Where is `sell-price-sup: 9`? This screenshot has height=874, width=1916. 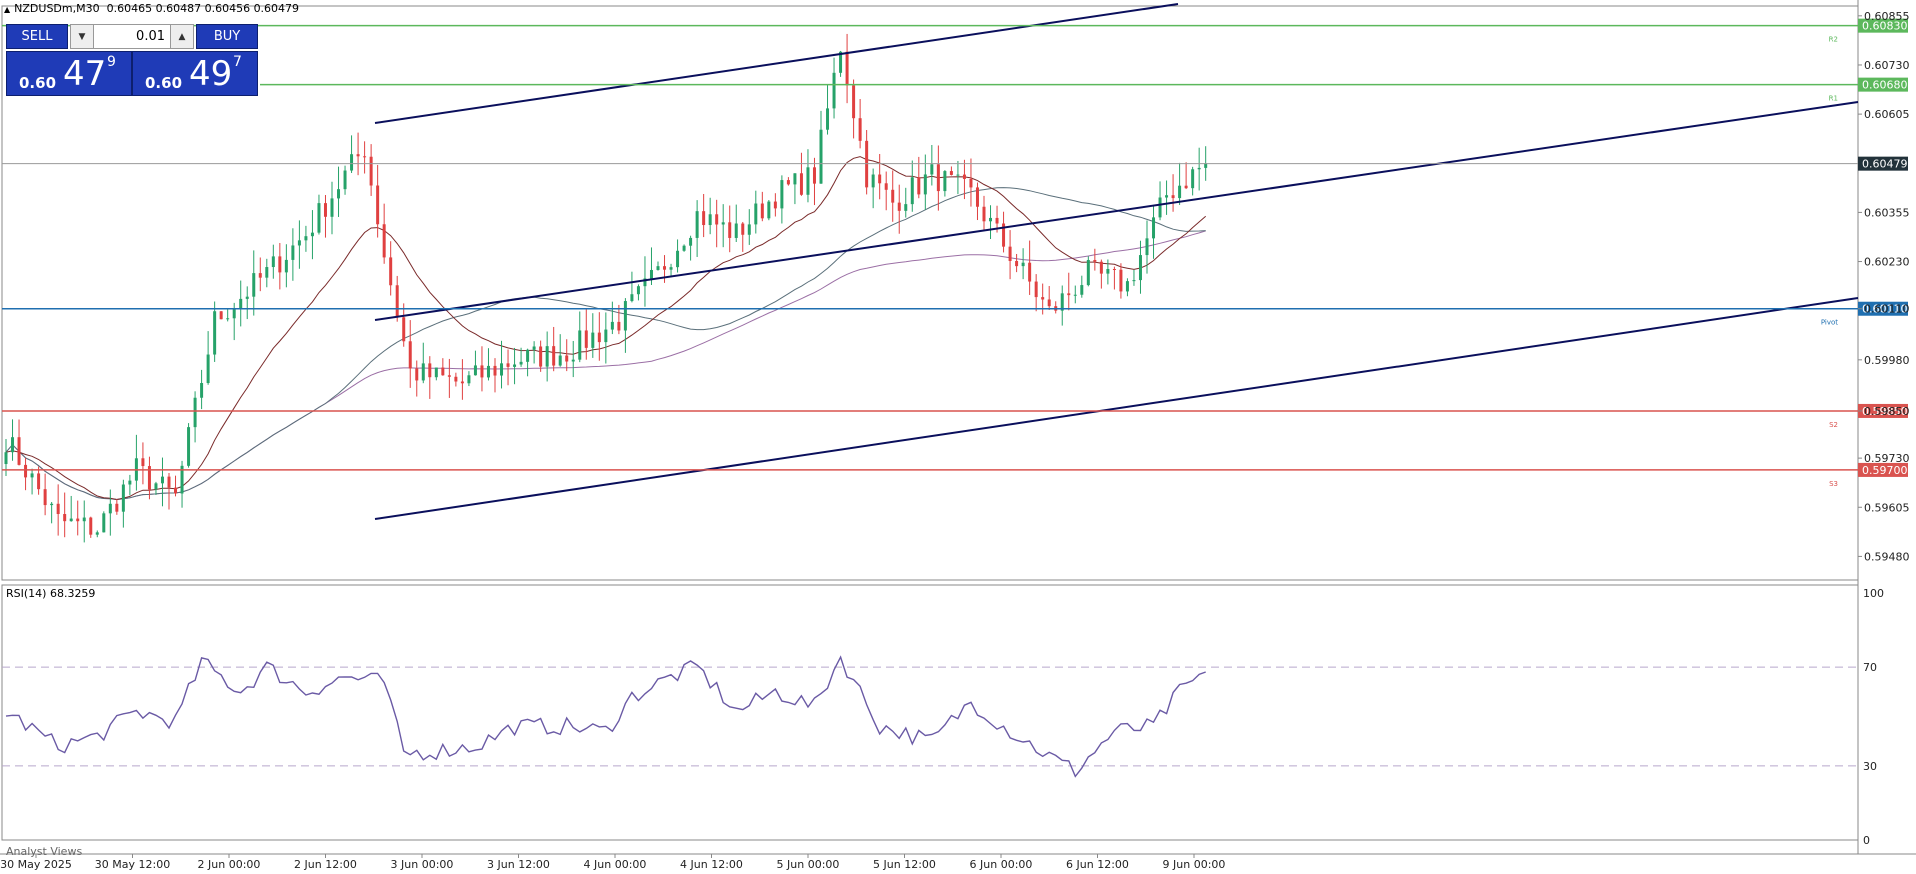 sell-price-sup: 9 is located at coordinates (111, 62).